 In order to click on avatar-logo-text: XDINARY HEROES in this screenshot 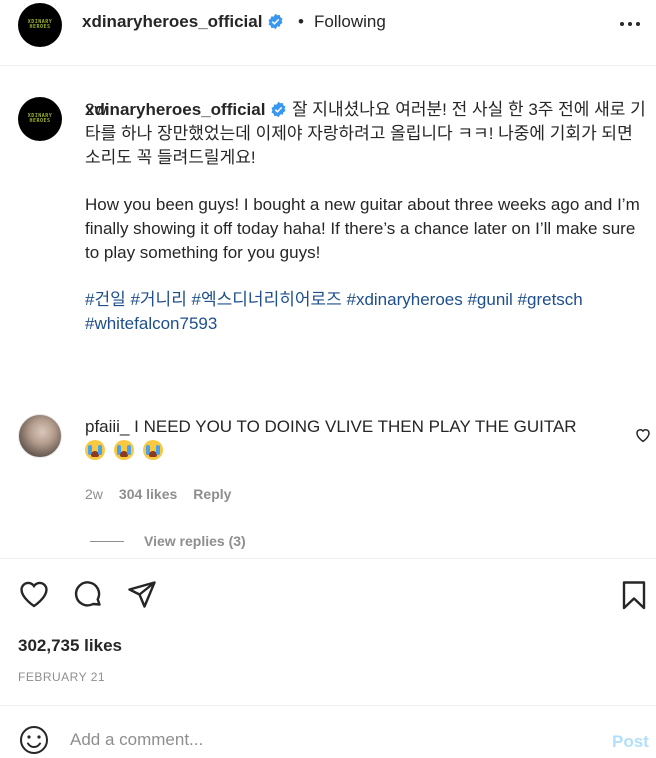, I will do `click(40, 24)`.